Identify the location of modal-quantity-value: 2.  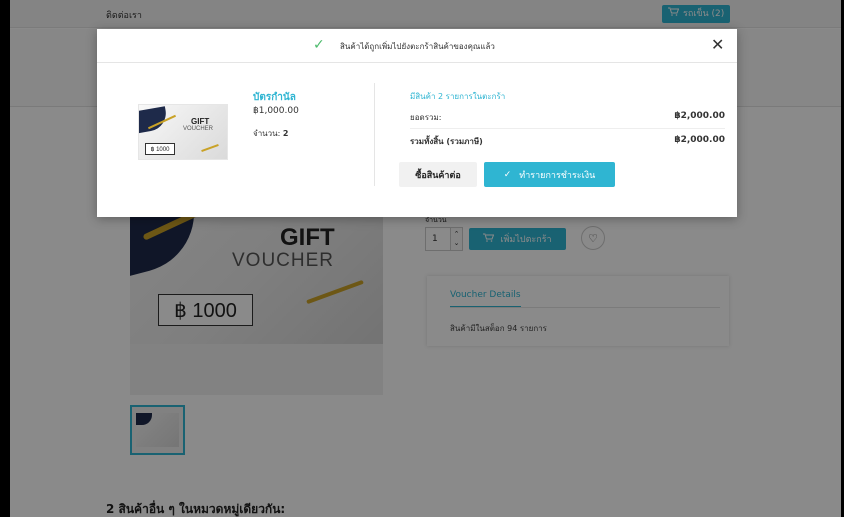
(285, 133).